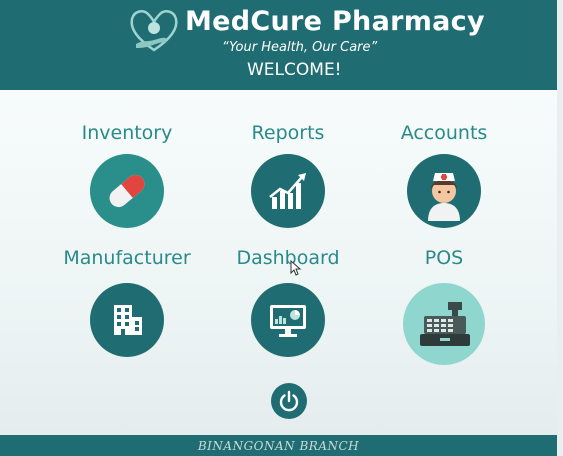 This screenshot has width=563, height=456. I want to click on tile-manufacturer-label: Manufacturer, so click(127, 258).